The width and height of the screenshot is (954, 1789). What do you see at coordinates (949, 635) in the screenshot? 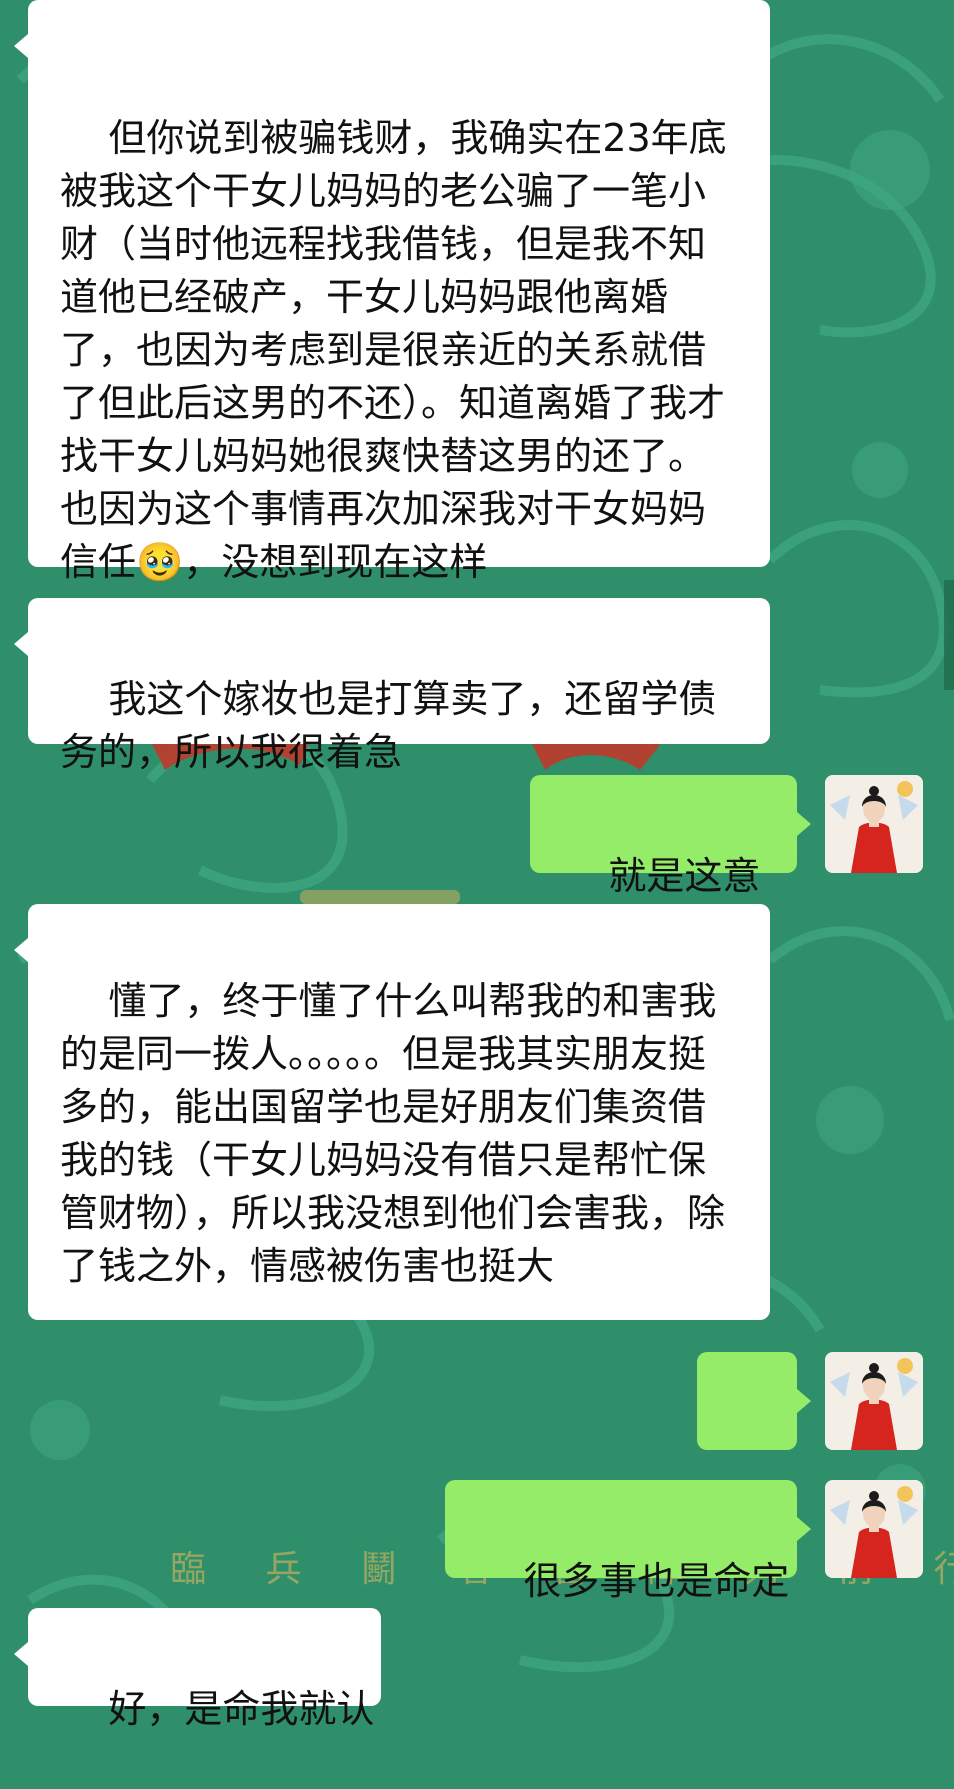
I see `scrollbar` at bounding box center [949, 635].